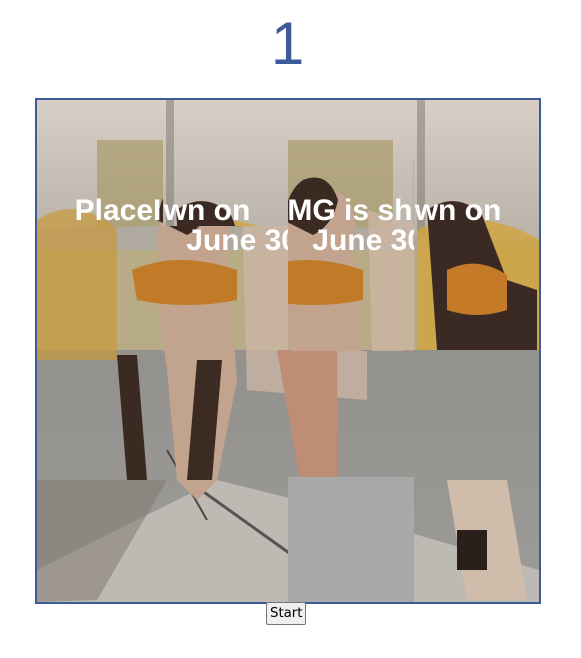 This screenshot has height=658, width=581. I want to click on move-counter: 1, so click(287, 43).